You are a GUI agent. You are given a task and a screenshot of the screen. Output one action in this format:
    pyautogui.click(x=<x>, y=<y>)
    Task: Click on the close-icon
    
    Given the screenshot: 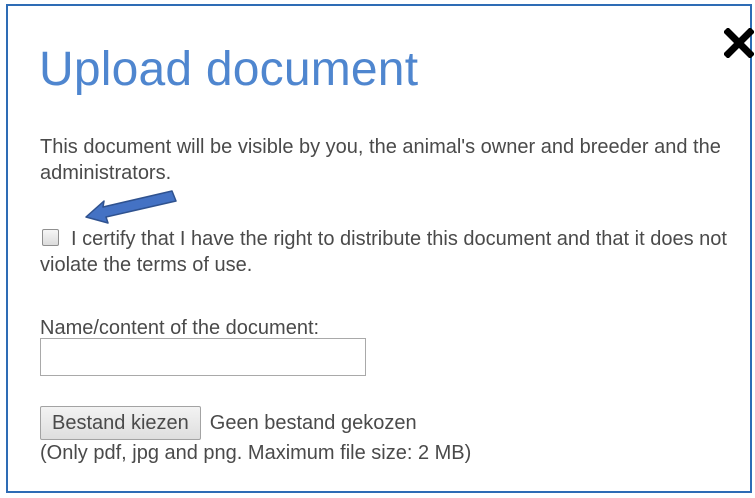 What is the action you would take?
    pyautogui.click(x=739, y=43)
    